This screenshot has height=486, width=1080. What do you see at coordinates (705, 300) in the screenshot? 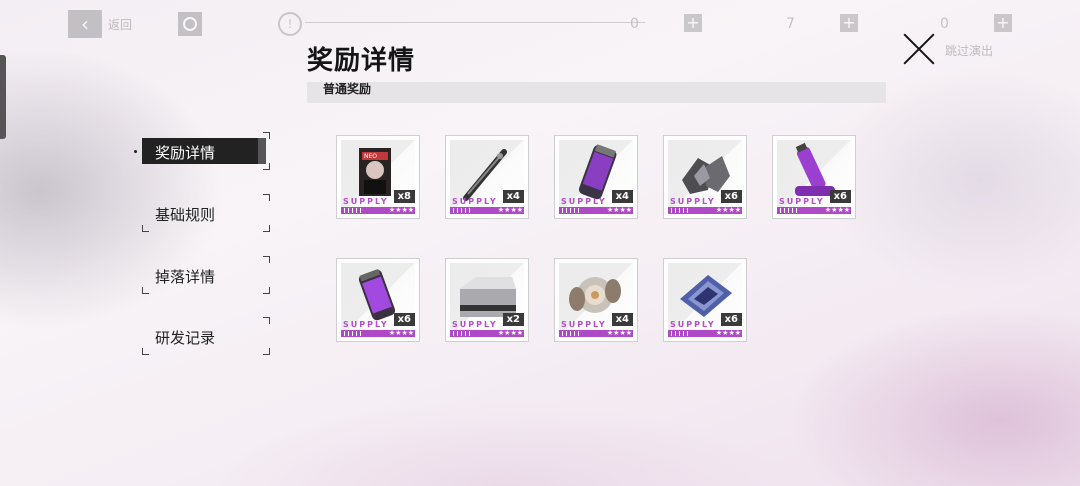
I see `reward-item-chip-module: SUPPLY ★★★★ x6` at bounding box center [705, 300].